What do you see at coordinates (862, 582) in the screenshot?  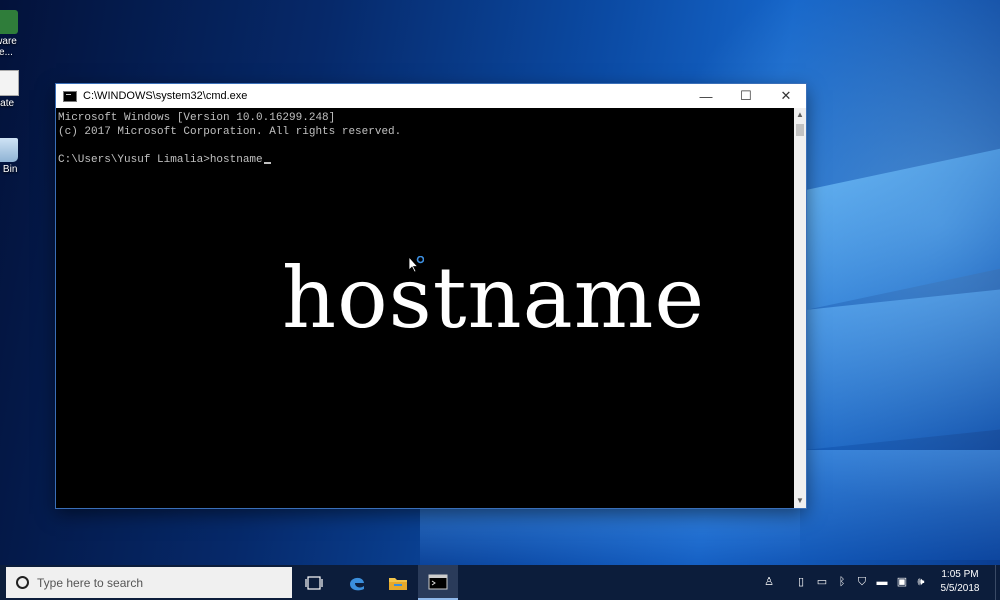 I see `security-shield-icon: ⛉` at bounding box center [862, 582].